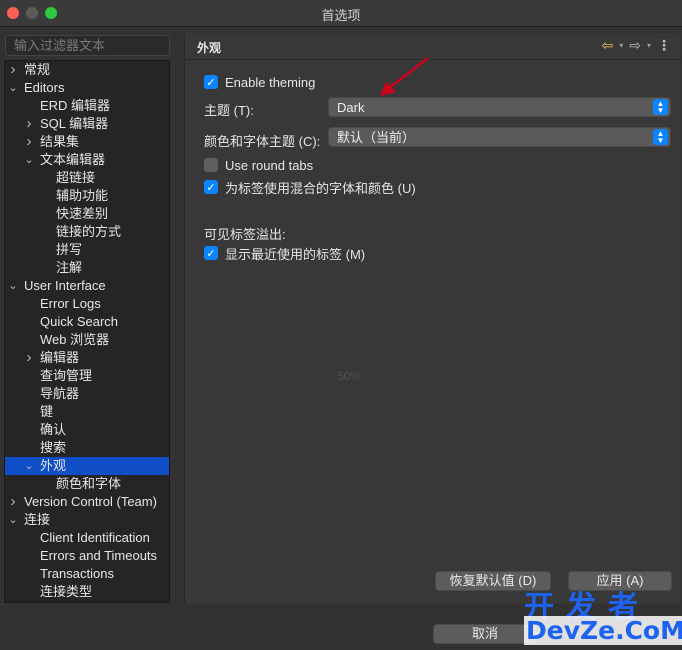  Describe the element at coordinates (608, 45) in the screenshot. I see `back-arrow-icon: ⇦` at that location.